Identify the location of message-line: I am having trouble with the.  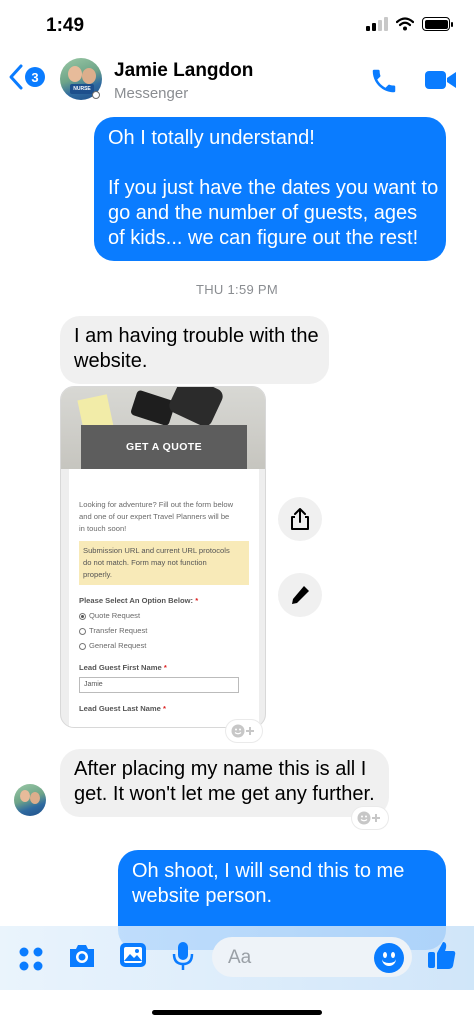
(196, 336).